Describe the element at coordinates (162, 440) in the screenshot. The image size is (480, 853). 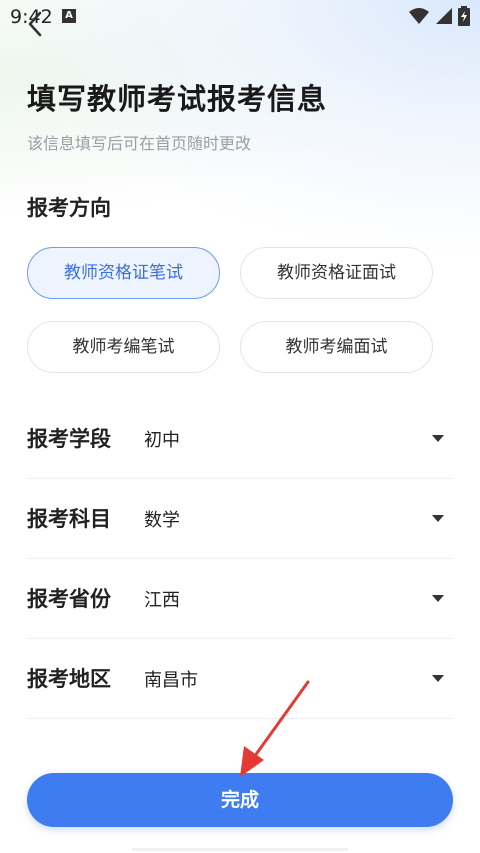
I see `form-value-stage: 初中` at that location.